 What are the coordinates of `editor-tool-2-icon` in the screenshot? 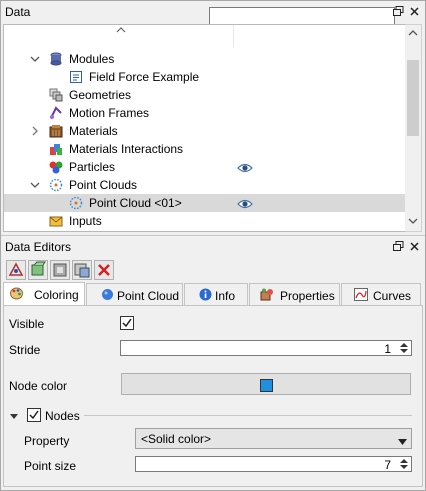 It's located at (38, 268).